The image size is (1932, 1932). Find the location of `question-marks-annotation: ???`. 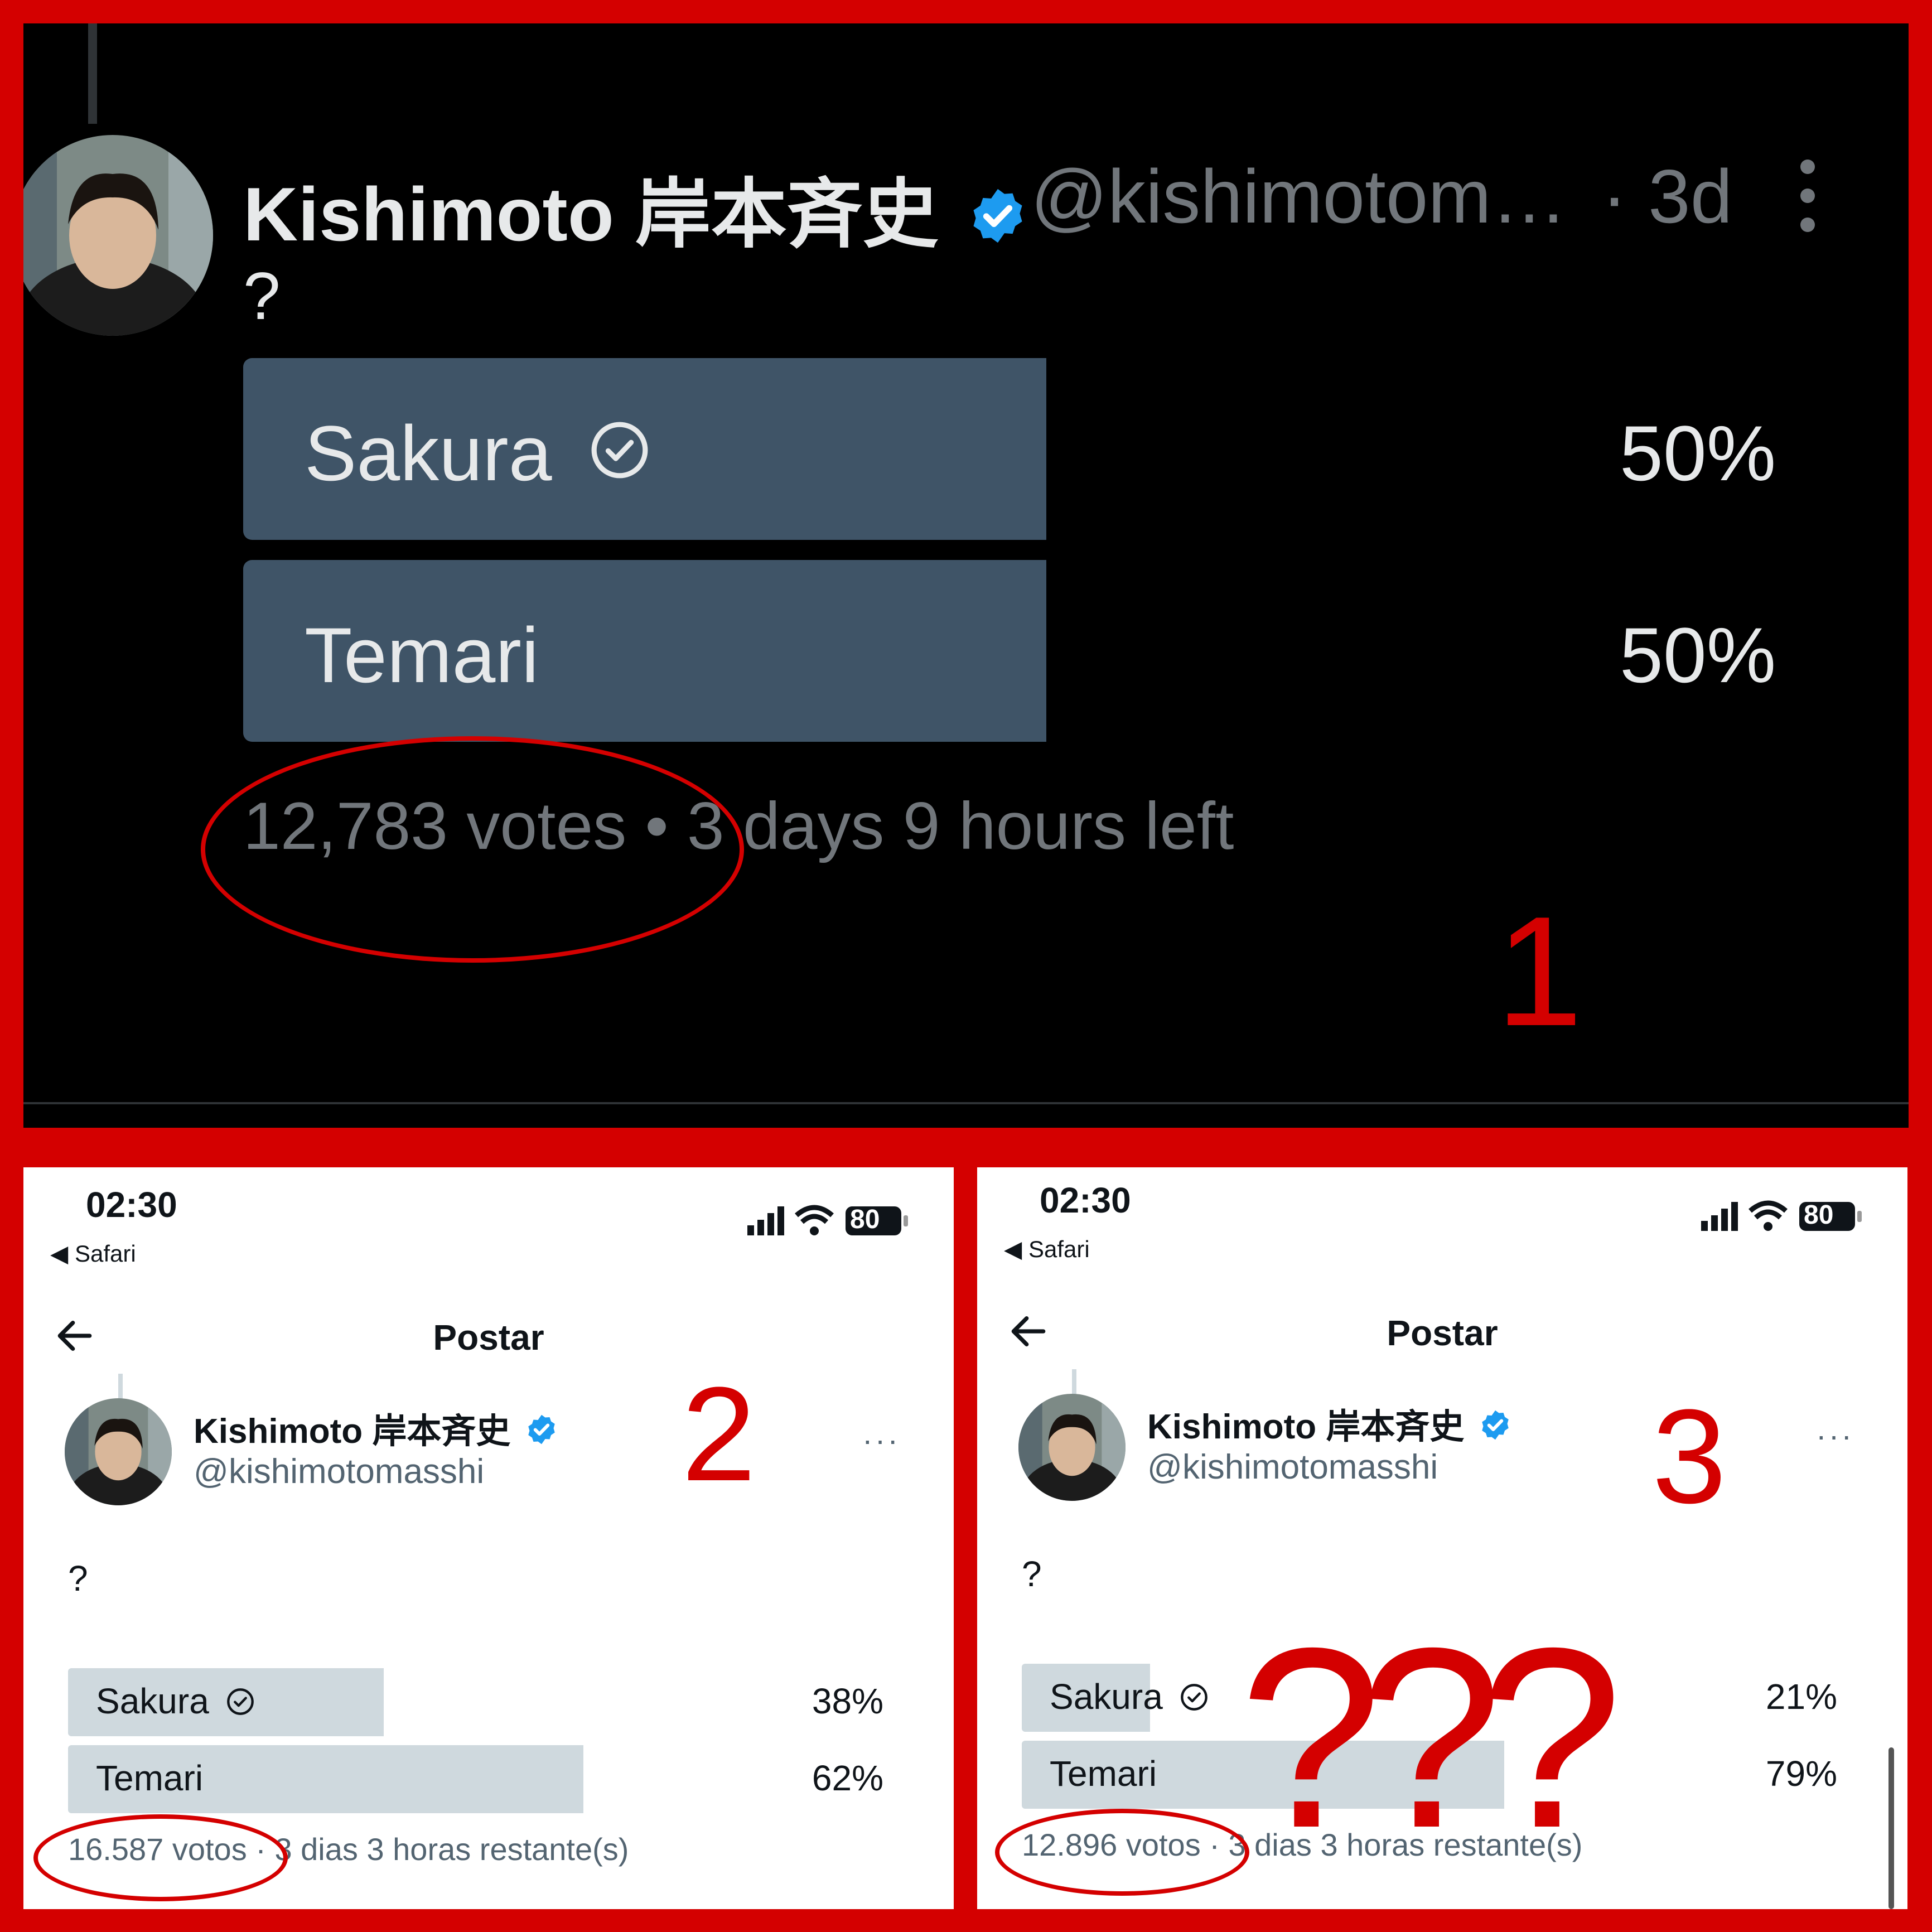

question-marks-annotation: ??? is located at coordinates (1430, 1738).